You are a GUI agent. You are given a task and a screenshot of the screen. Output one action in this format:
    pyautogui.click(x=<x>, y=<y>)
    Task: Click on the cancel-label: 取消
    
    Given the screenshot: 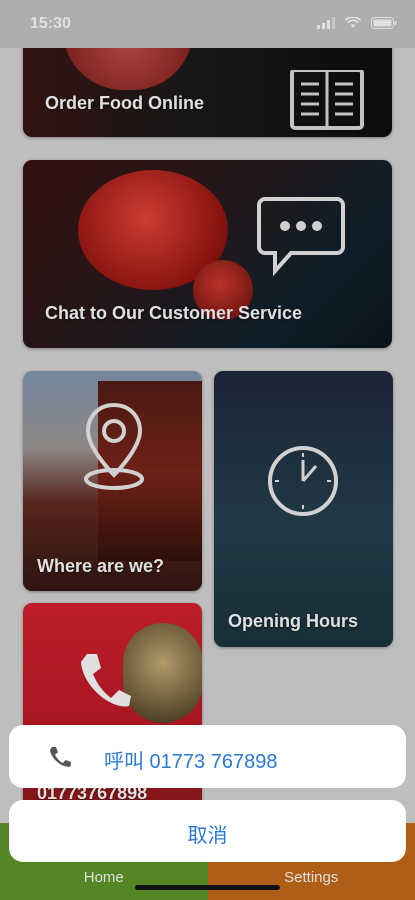 What is the action you would take?
    pyautogui.click(x=207, y=836)
    